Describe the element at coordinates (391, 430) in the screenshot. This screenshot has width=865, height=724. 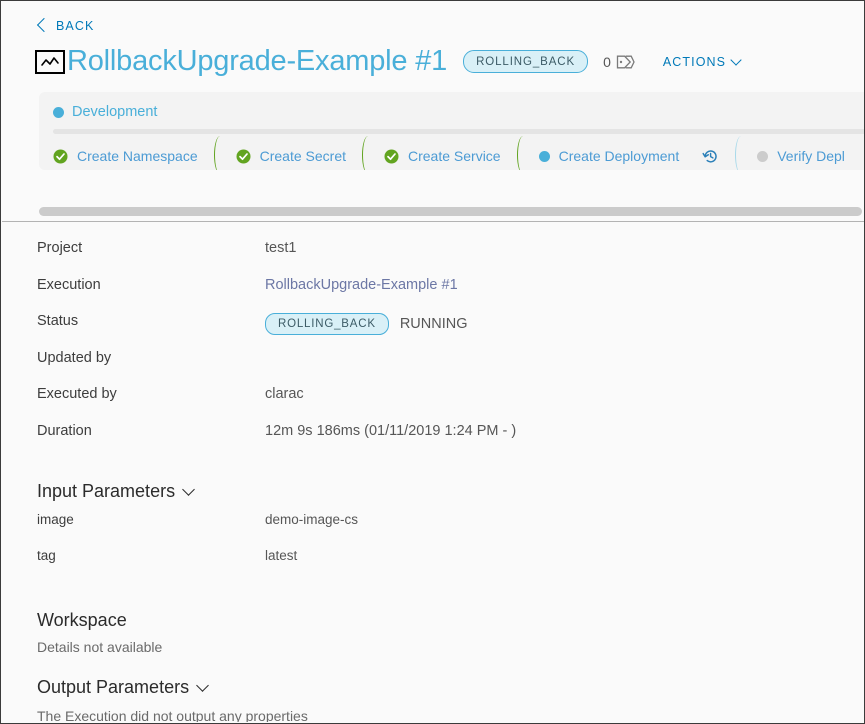
I see `detail-value: 12m 9s 186ms (01/11/2019 1:24 PM - )` at that location.